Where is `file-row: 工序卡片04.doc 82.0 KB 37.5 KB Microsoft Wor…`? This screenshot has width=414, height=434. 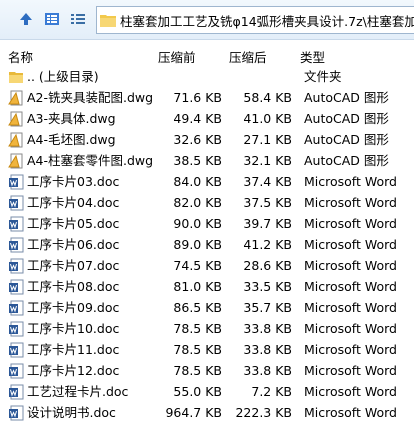 file-row: 工序卡片04.doc 82.0 KB 37.5 KB Microsoft Wor… is located at coordinates (207, 202).